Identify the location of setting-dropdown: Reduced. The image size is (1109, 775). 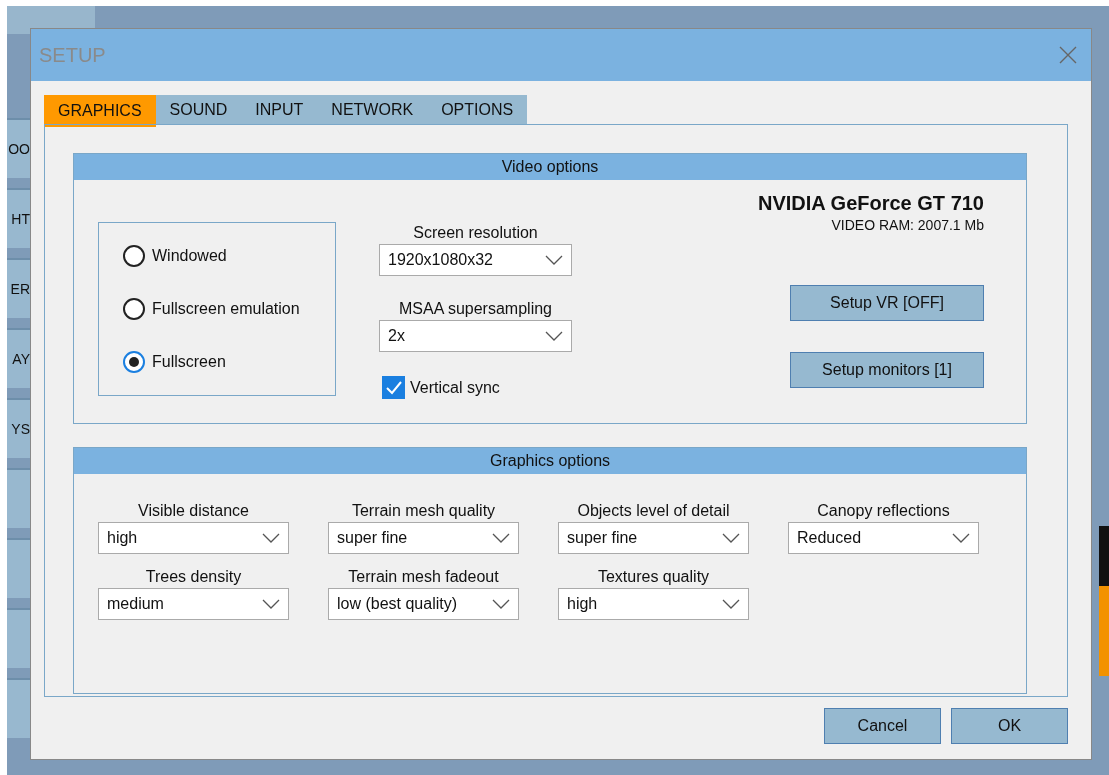
(883, 538).